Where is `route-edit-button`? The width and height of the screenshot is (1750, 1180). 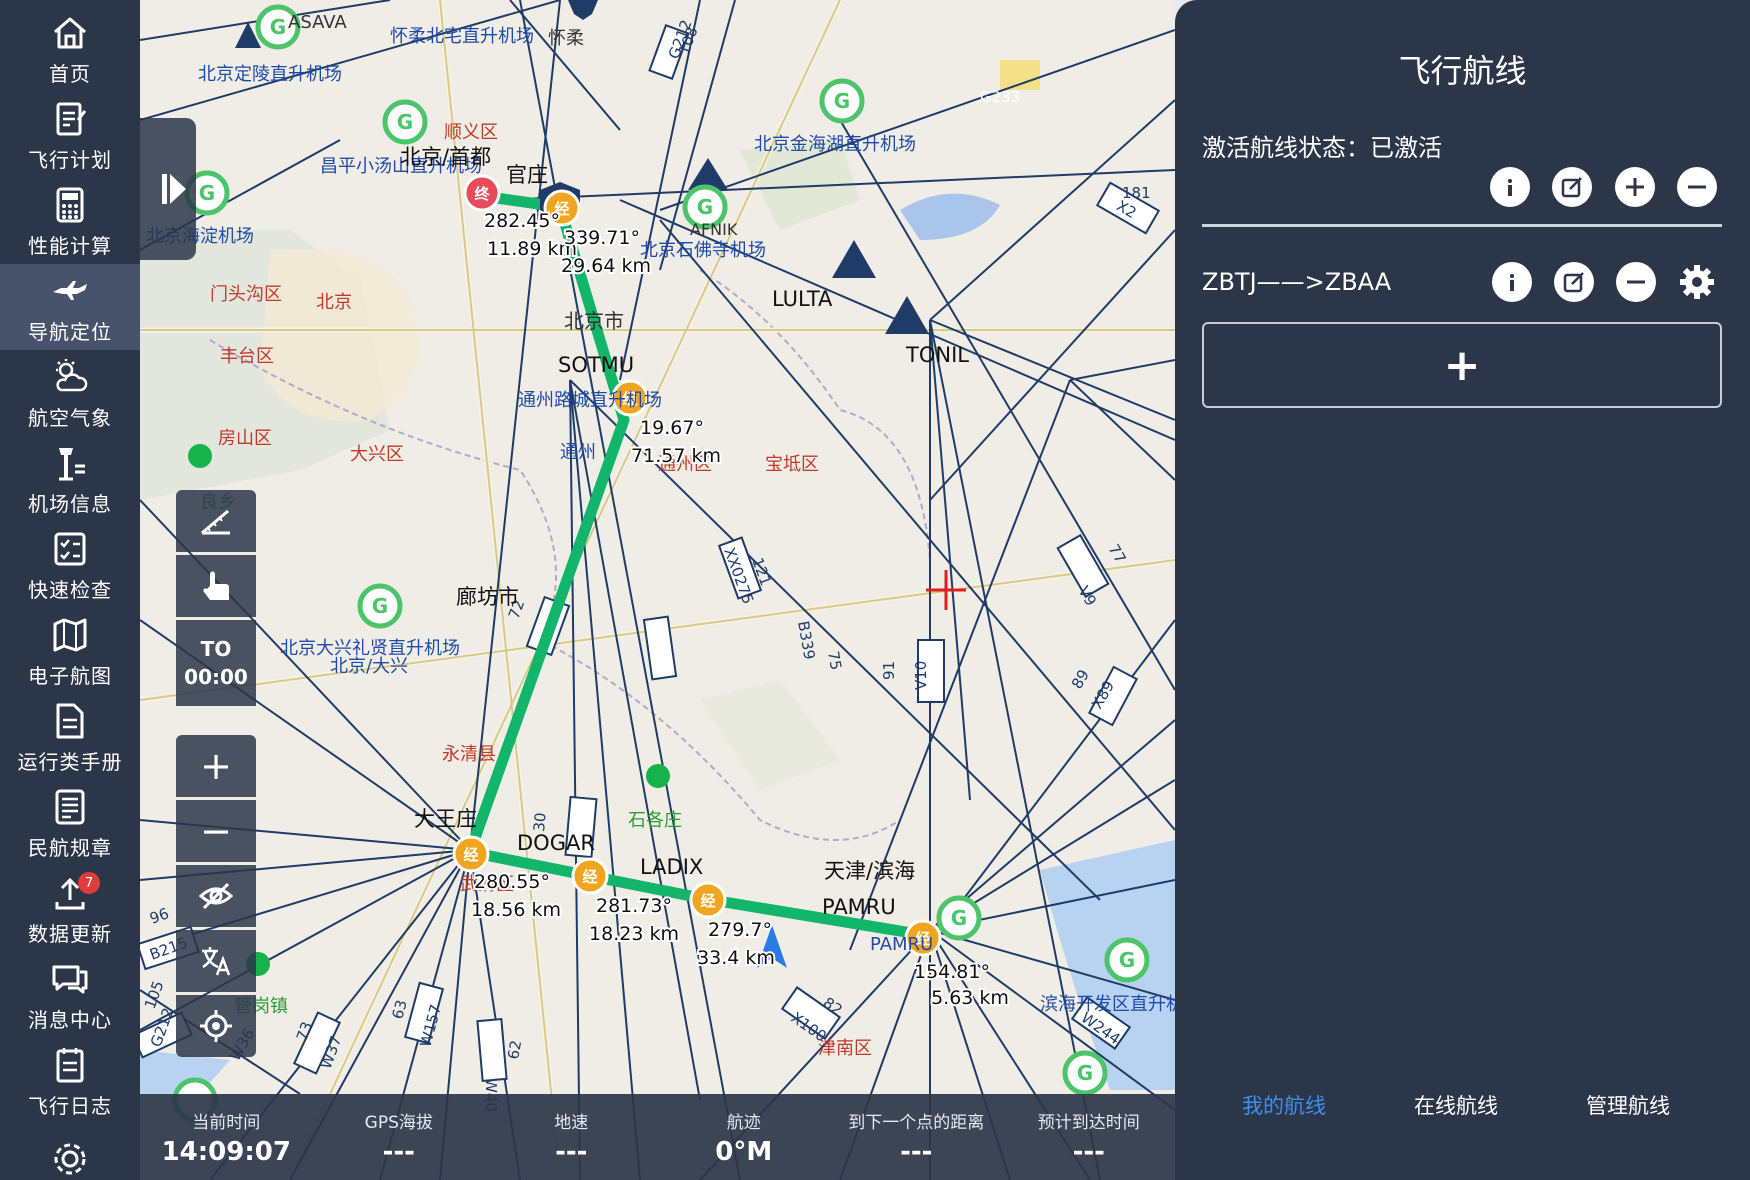 route-edit-button is located at coordinates (1574, 282).